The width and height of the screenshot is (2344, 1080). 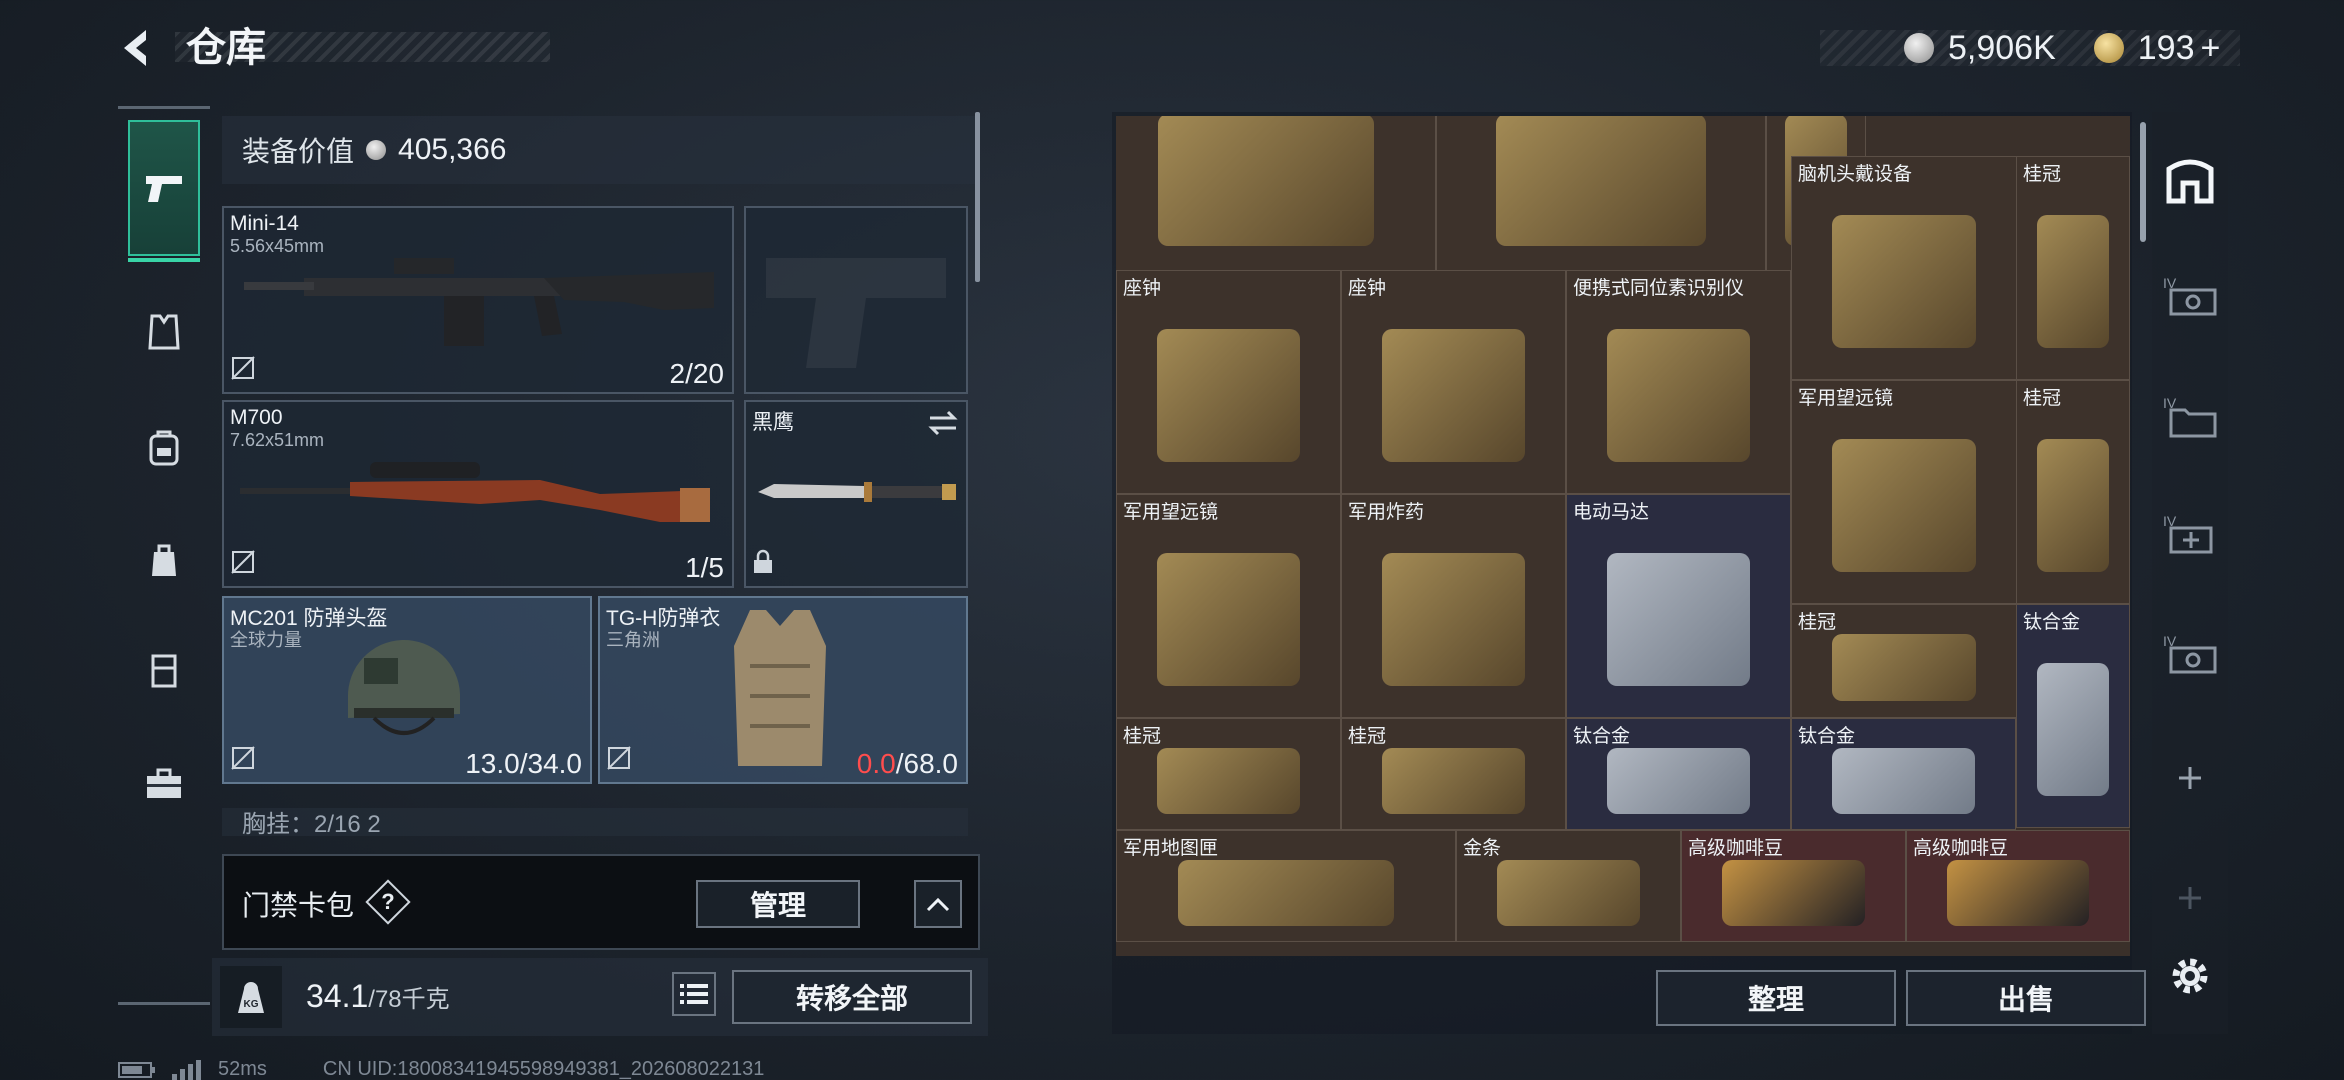 What do you see at coordinates (136, 1069) in the screenshot?
I see `battery-icon` at bounding box center [136, 1069].